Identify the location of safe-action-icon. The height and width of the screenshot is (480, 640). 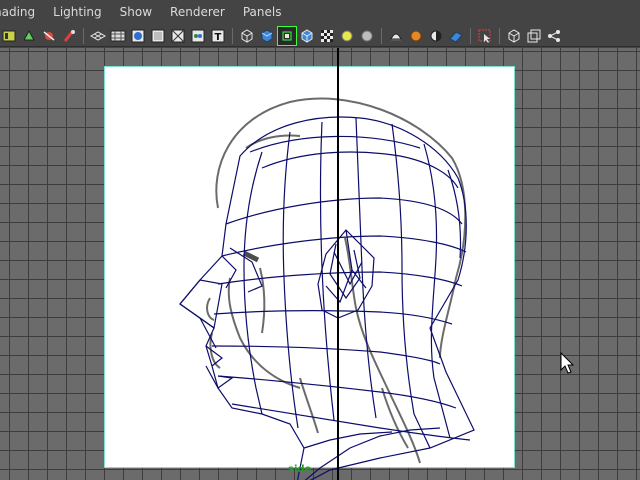
(198, 36).